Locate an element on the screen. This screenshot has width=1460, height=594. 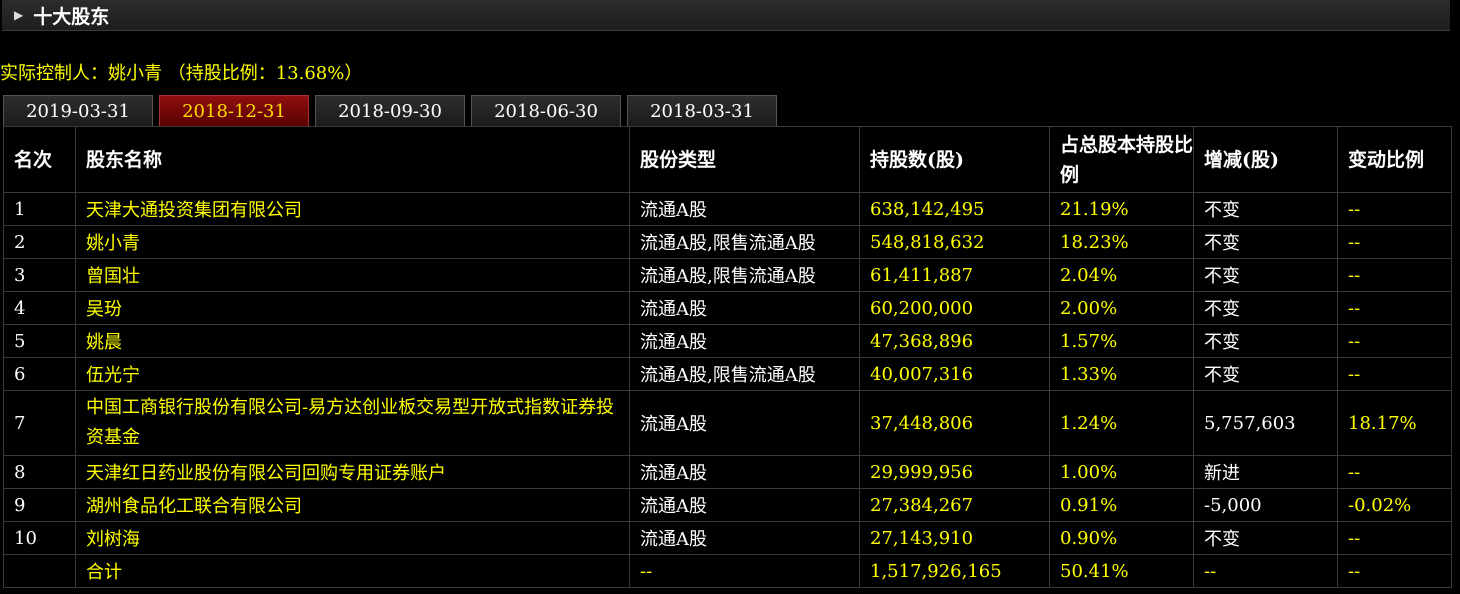
cell-ratio: 1.33% is located at coordinates (1121, 374).